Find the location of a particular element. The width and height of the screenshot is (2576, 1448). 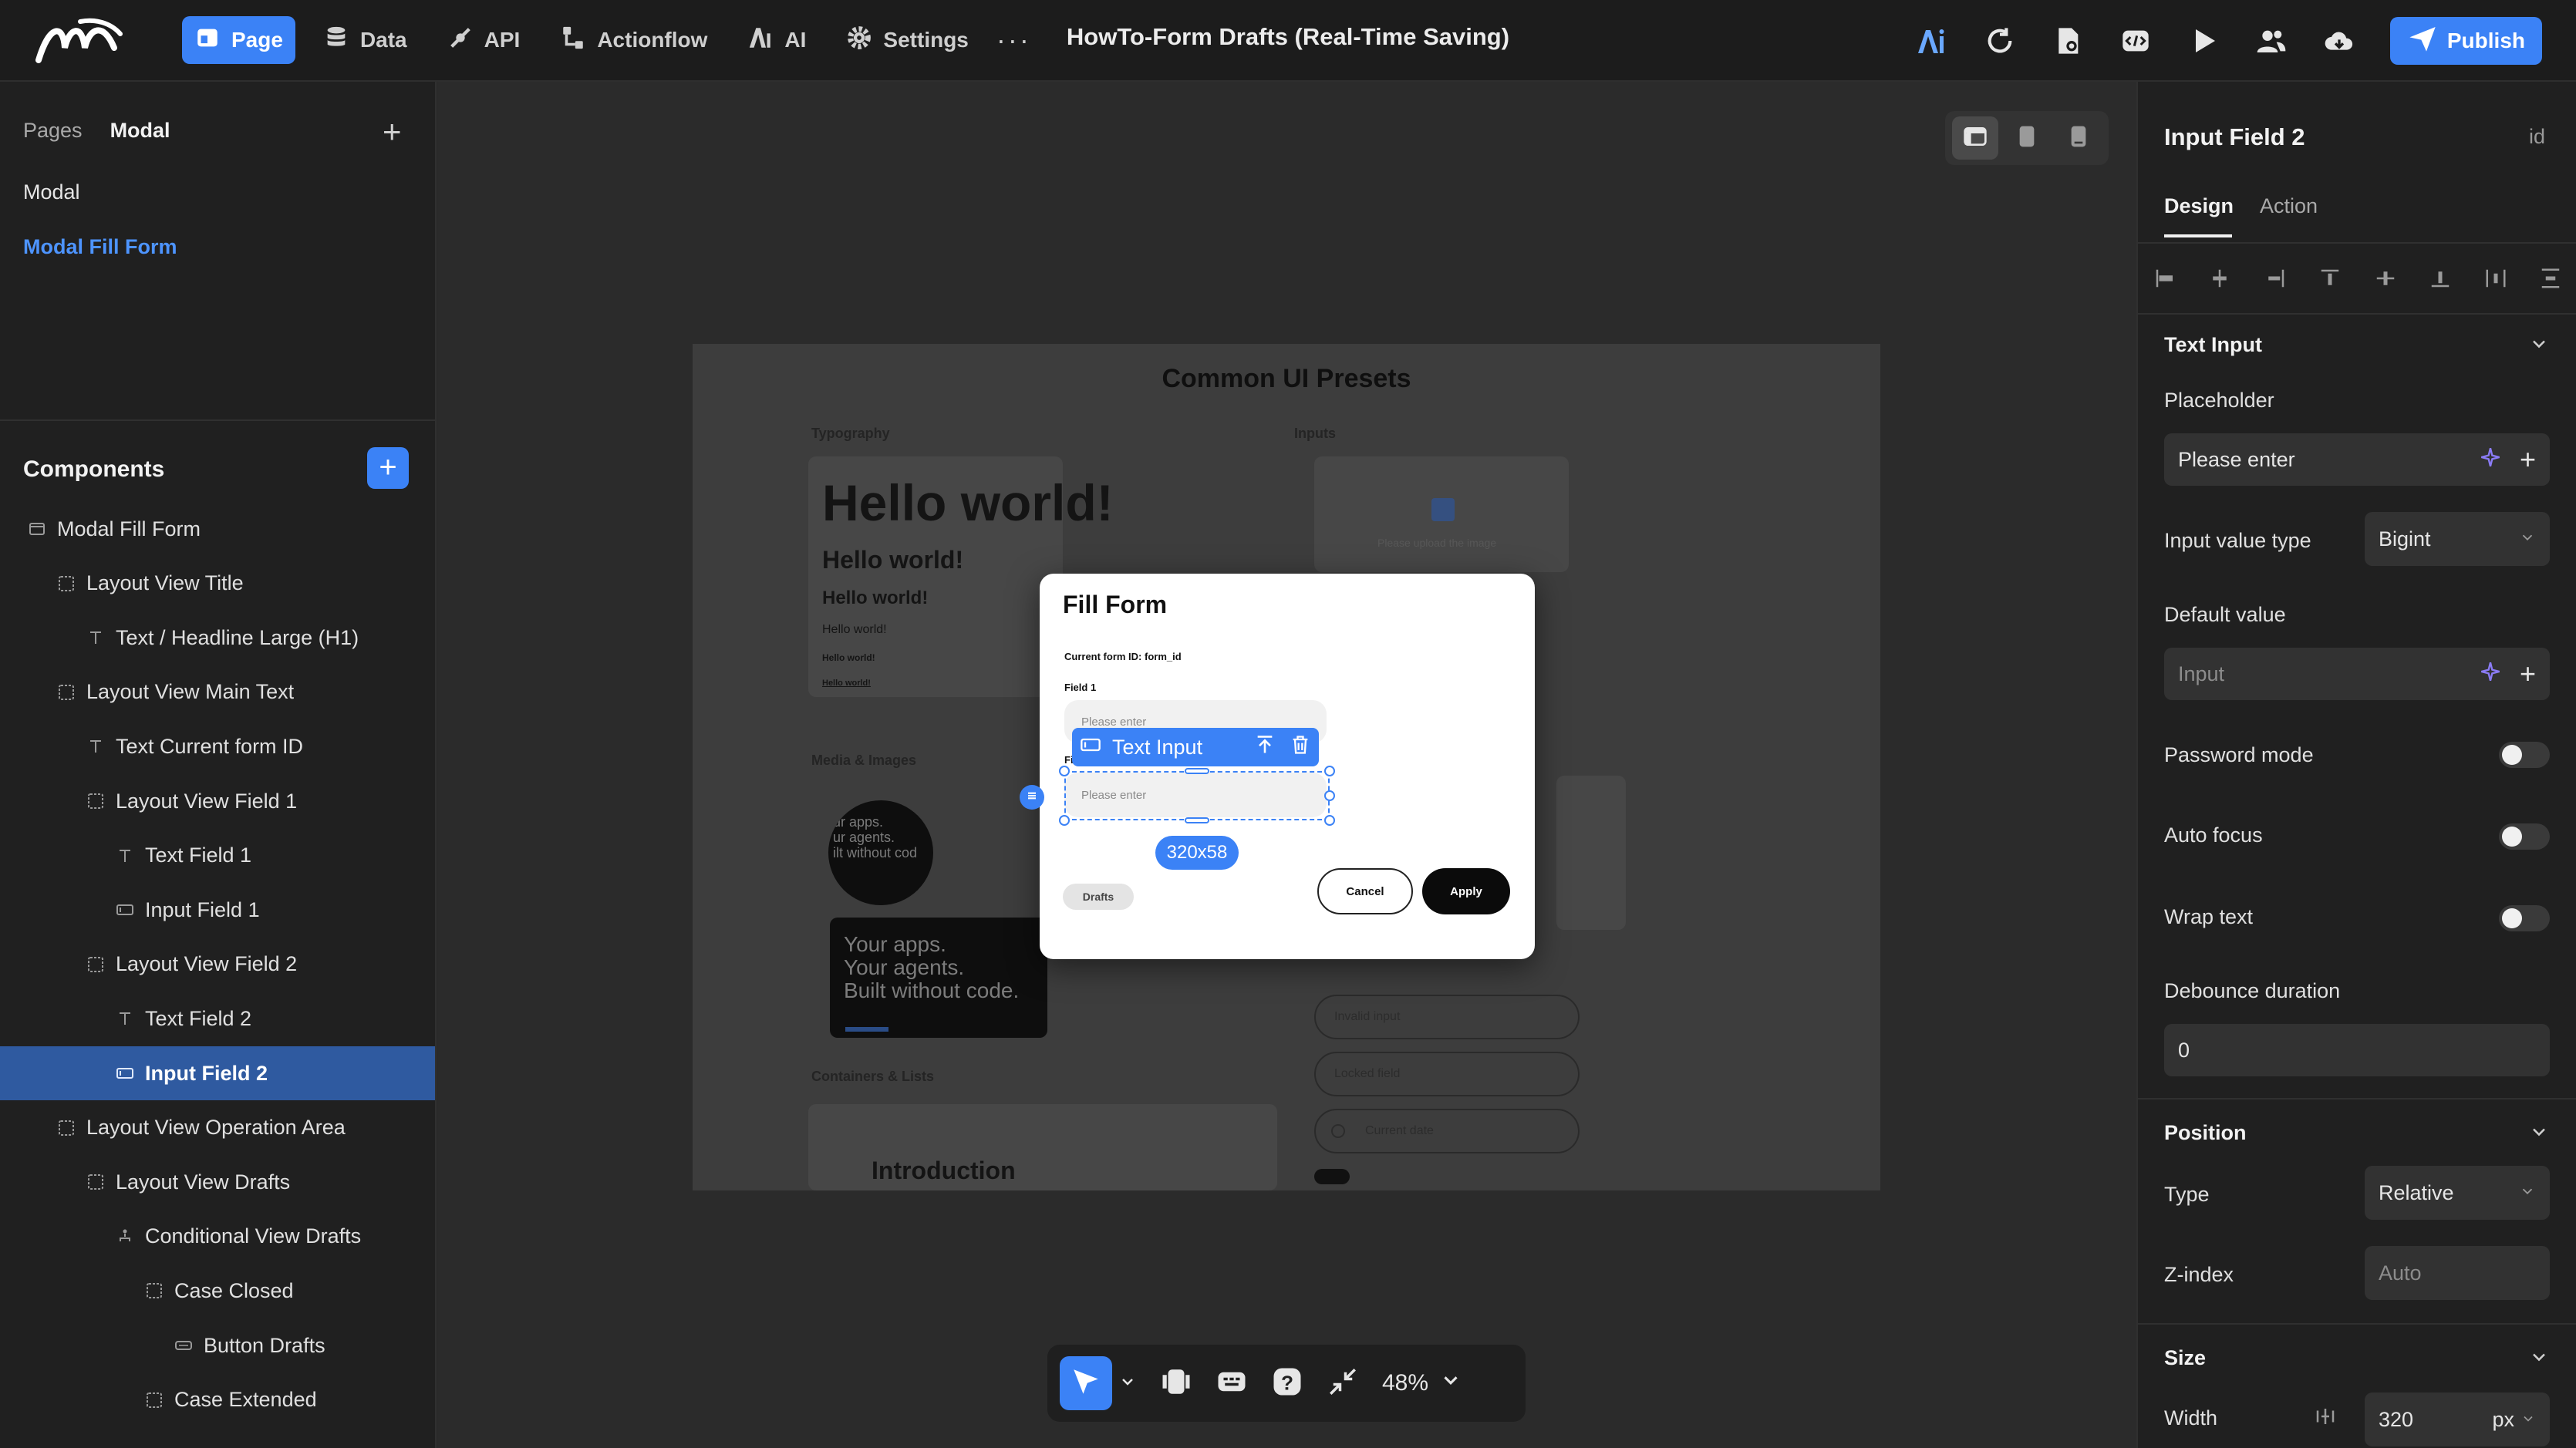

help-tool: ? is located at coordinates (1287, 1383).